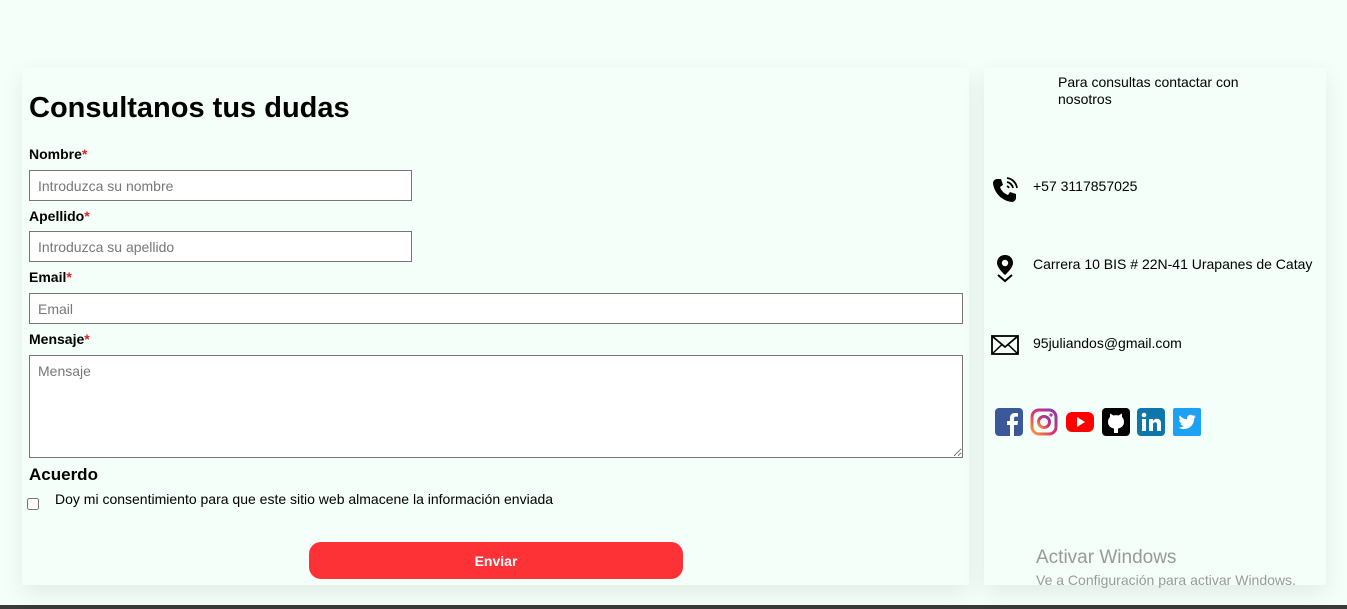  What do you see at coordinates (1005, 345) in the screenshot?
I see `envelope-icon` at bounding box center [1005, 345].